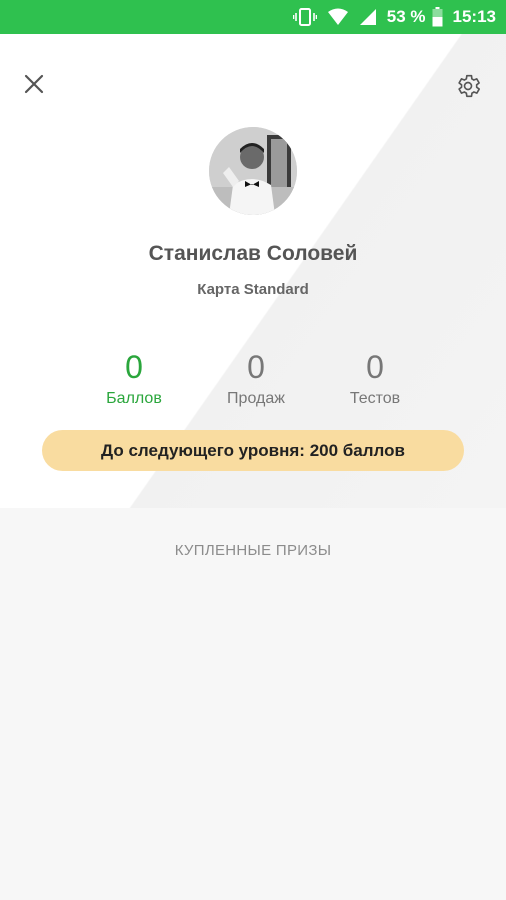 This screenshot has width=506, height=900. I want to click on stat-sales: 0 Продаж, so click(256, 378).